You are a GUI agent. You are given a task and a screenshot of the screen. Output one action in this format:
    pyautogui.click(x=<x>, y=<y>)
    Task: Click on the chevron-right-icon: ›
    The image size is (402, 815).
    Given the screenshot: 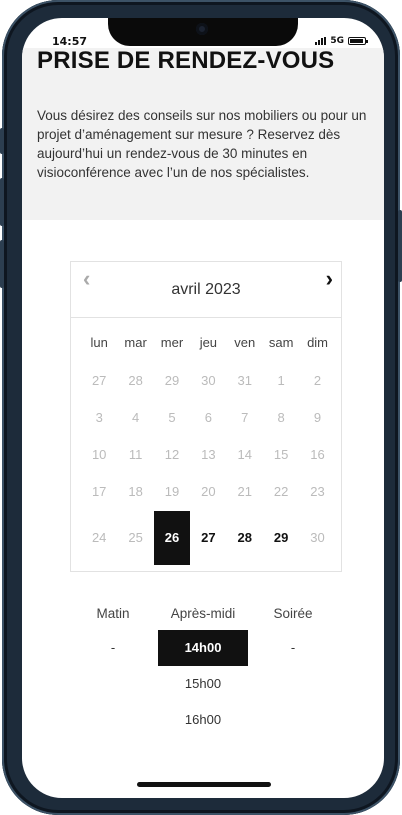 What is the action you would take?
    pyautogui.click(x=329, y=279)
    